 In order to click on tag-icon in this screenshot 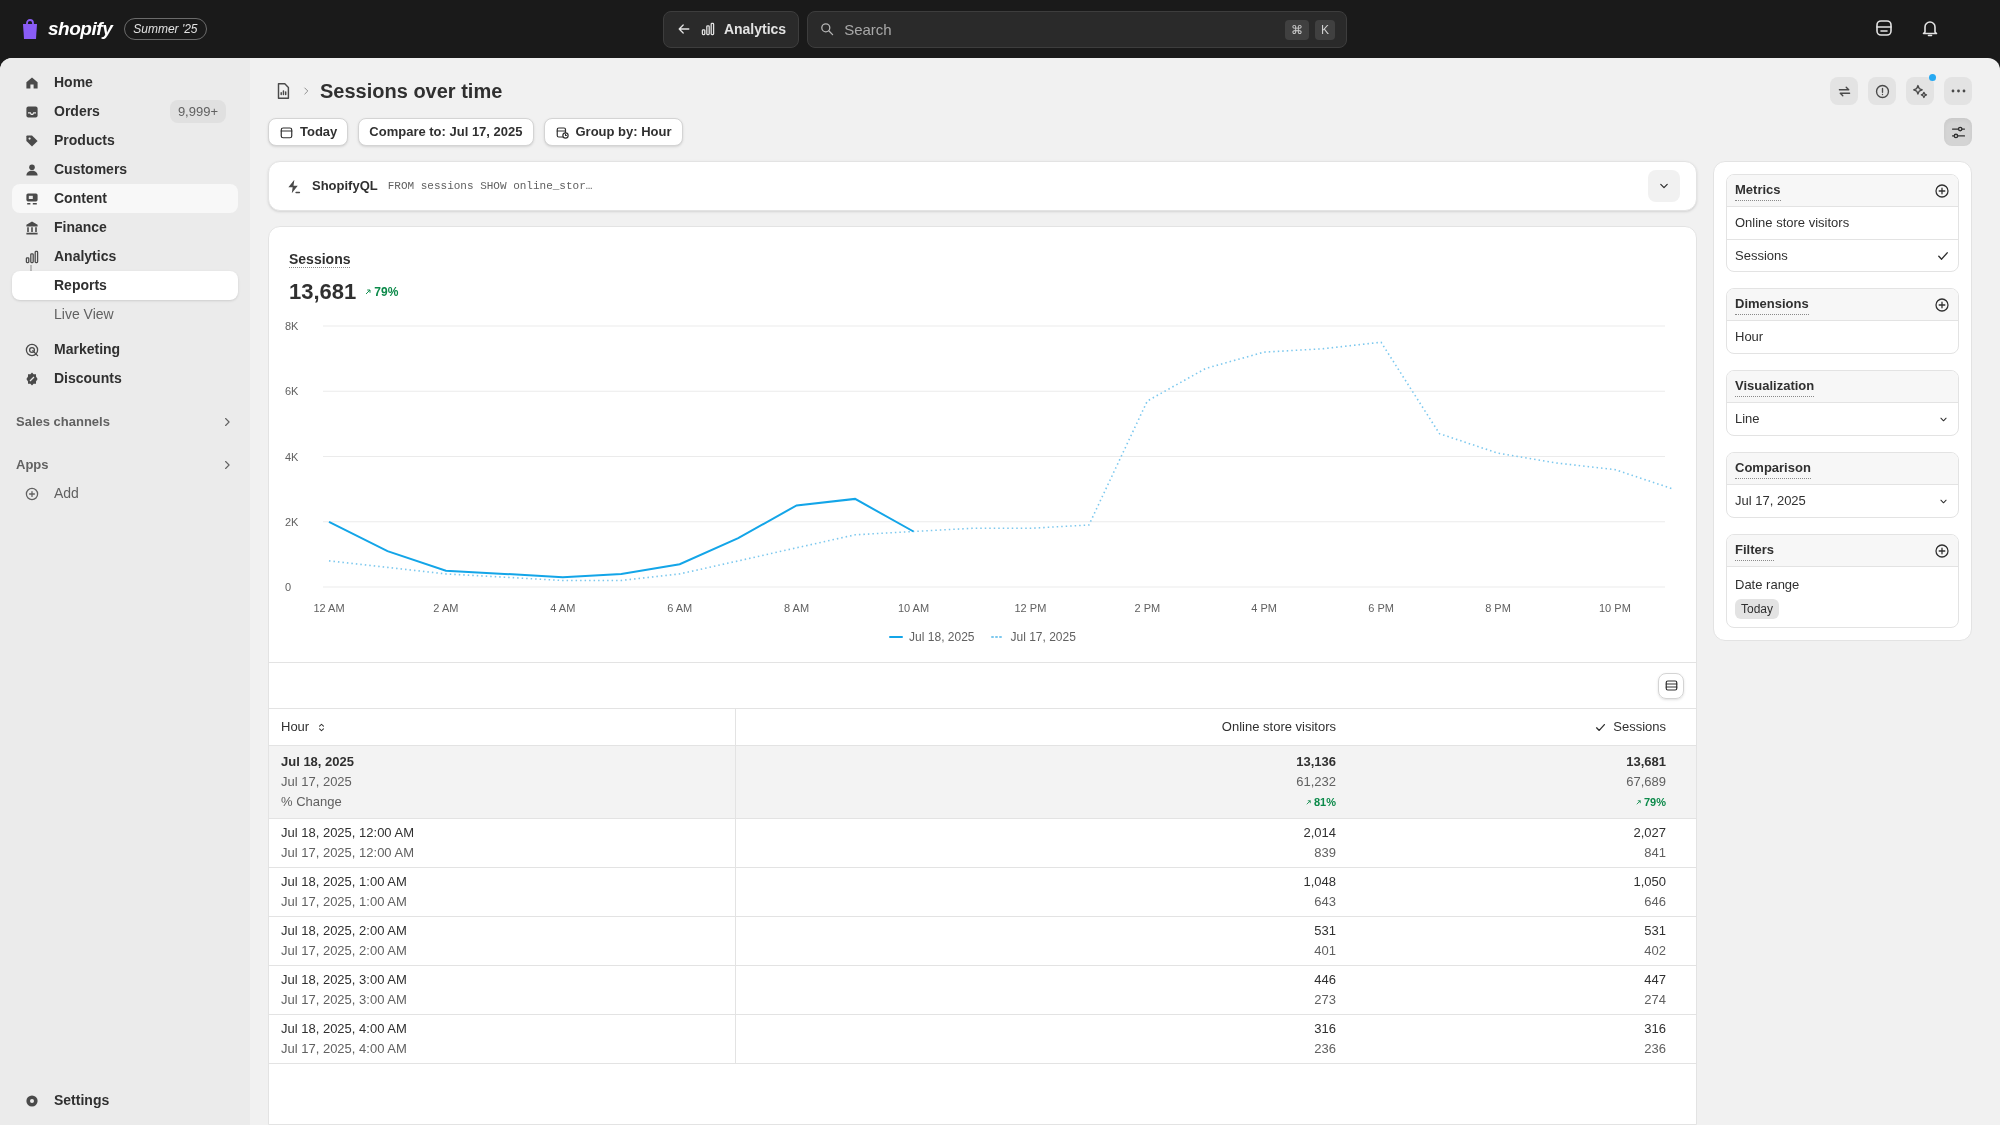, I will do `click(32, 140)`.